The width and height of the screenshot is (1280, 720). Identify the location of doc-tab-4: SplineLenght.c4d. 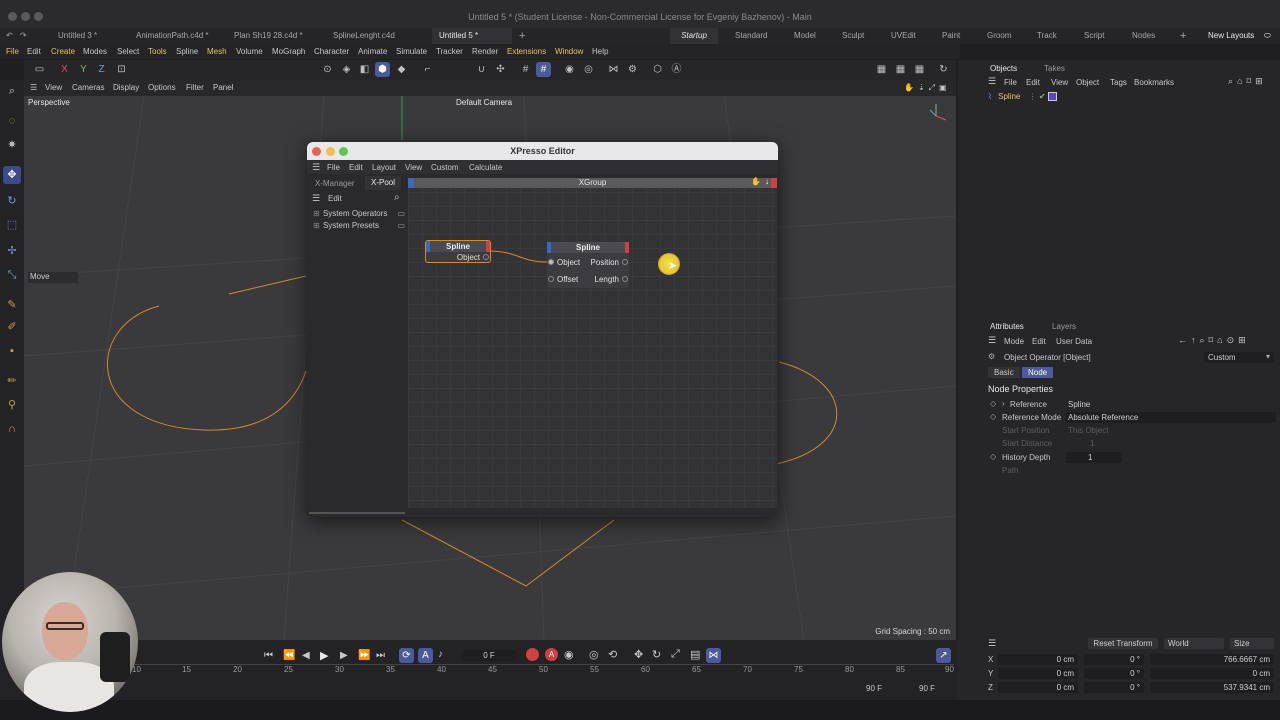
(378, 36).